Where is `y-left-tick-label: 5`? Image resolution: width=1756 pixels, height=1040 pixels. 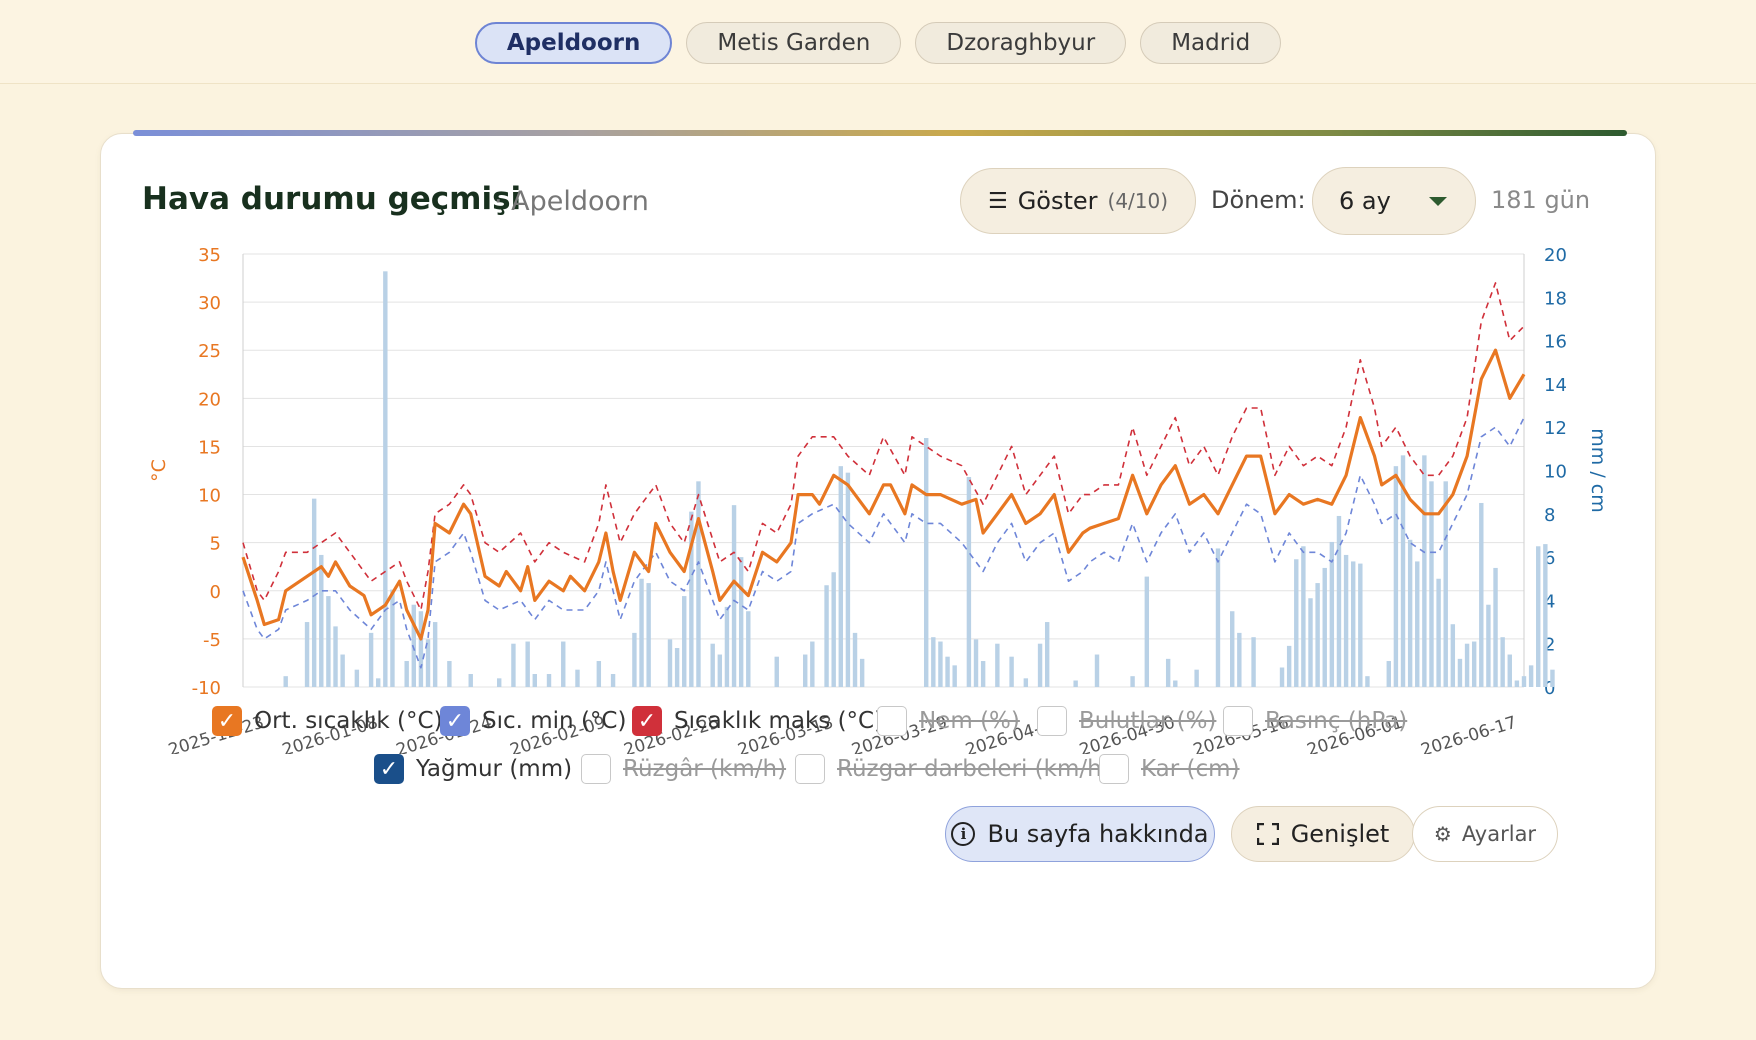 y-left-tick-label: 5 is located at coordinates (215, 544).